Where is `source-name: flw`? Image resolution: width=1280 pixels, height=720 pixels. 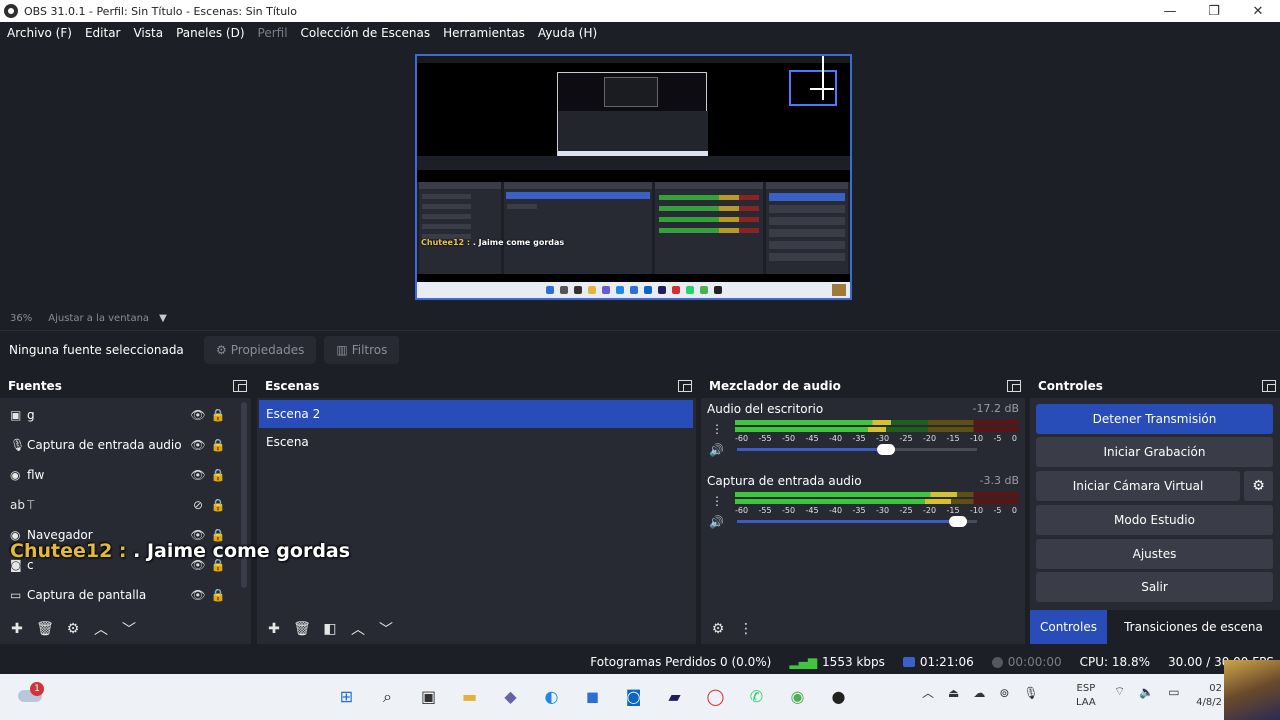
source-name: flw is located at coordinates (36, 475).